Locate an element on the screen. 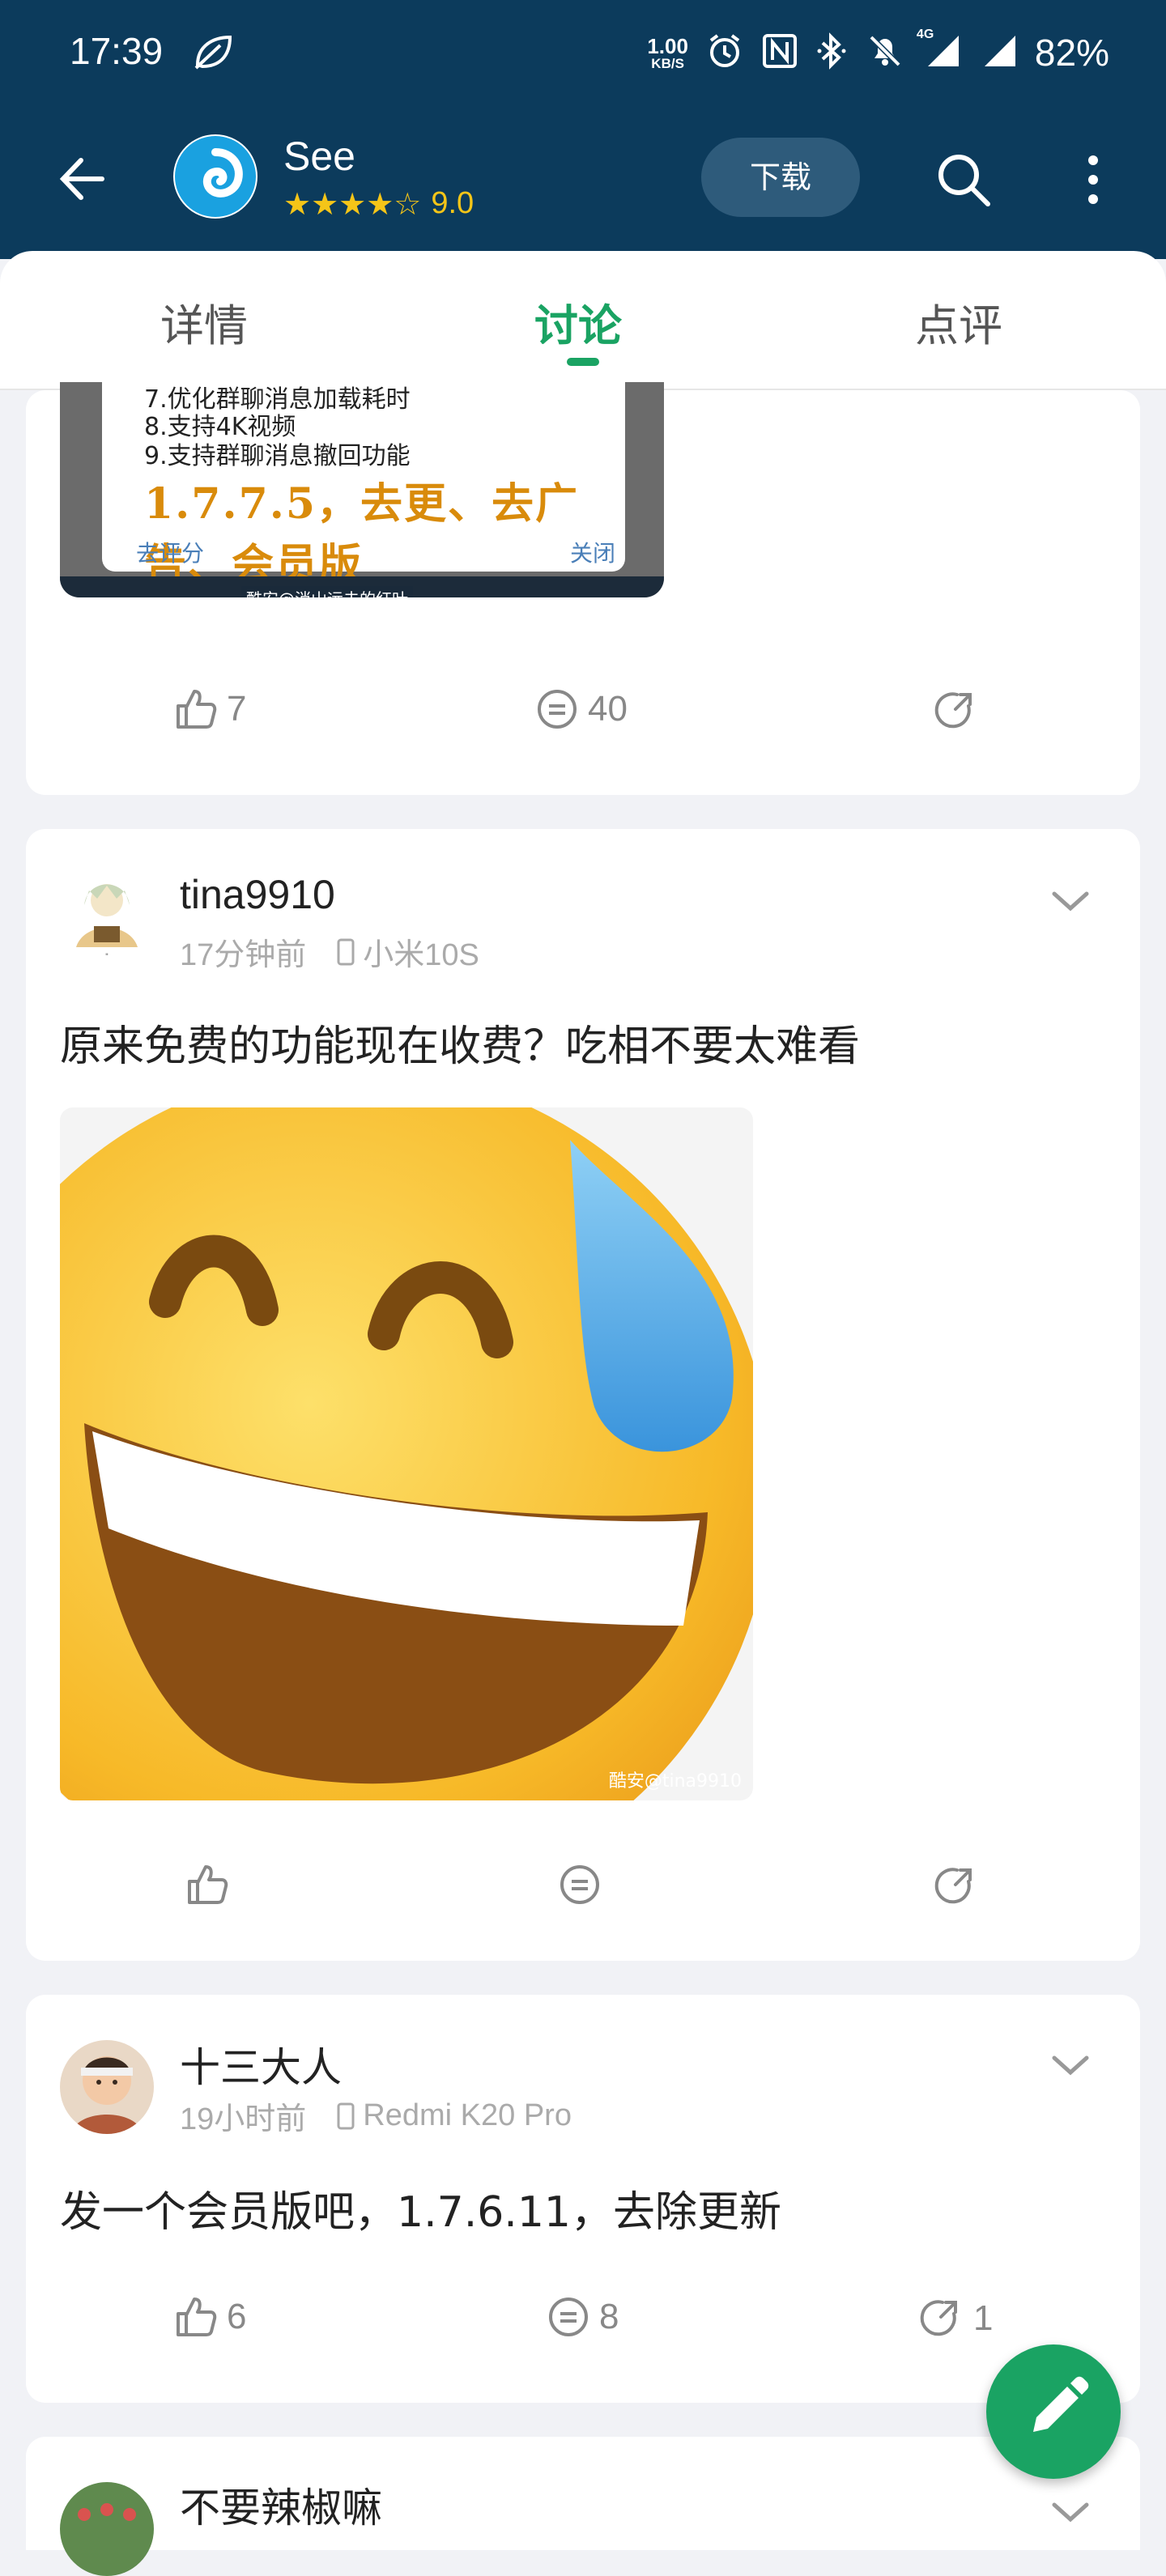  like-button: 7 is located at coordinates (210, 710).